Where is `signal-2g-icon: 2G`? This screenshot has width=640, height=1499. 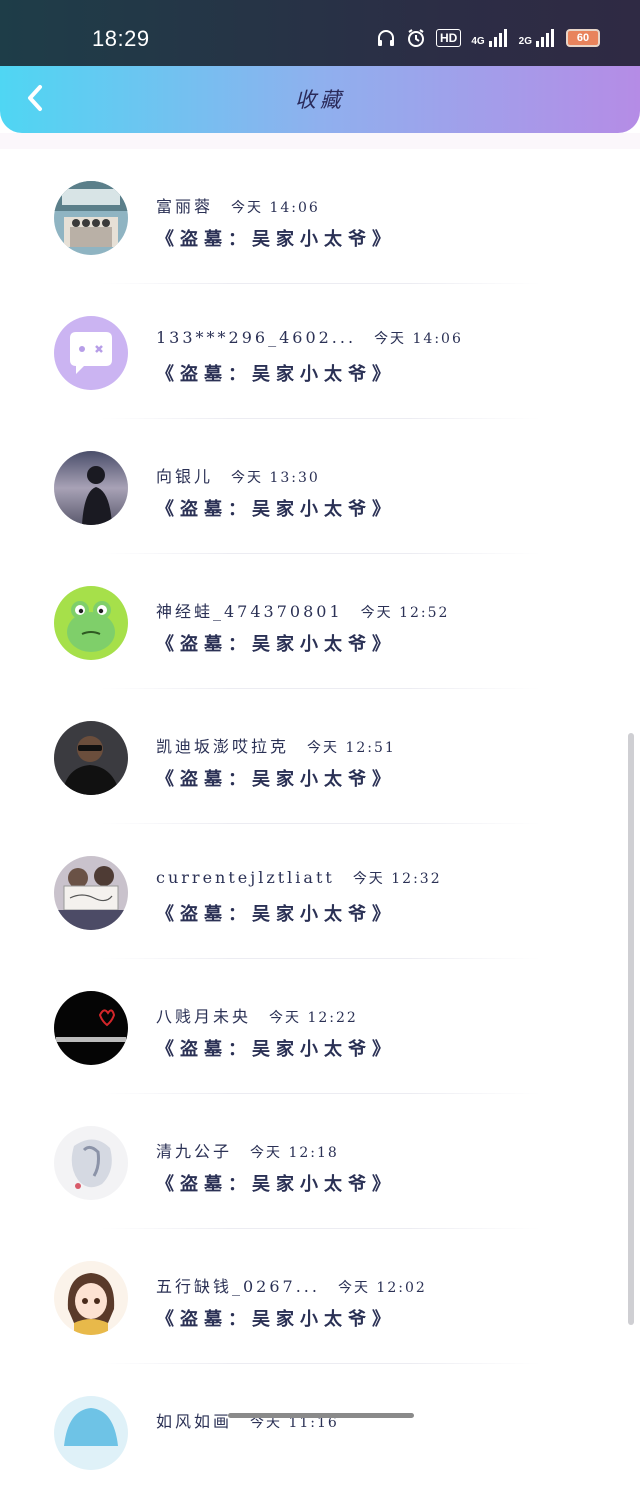 signal-2g-icon: 2G is located at coordinates (537, 38).